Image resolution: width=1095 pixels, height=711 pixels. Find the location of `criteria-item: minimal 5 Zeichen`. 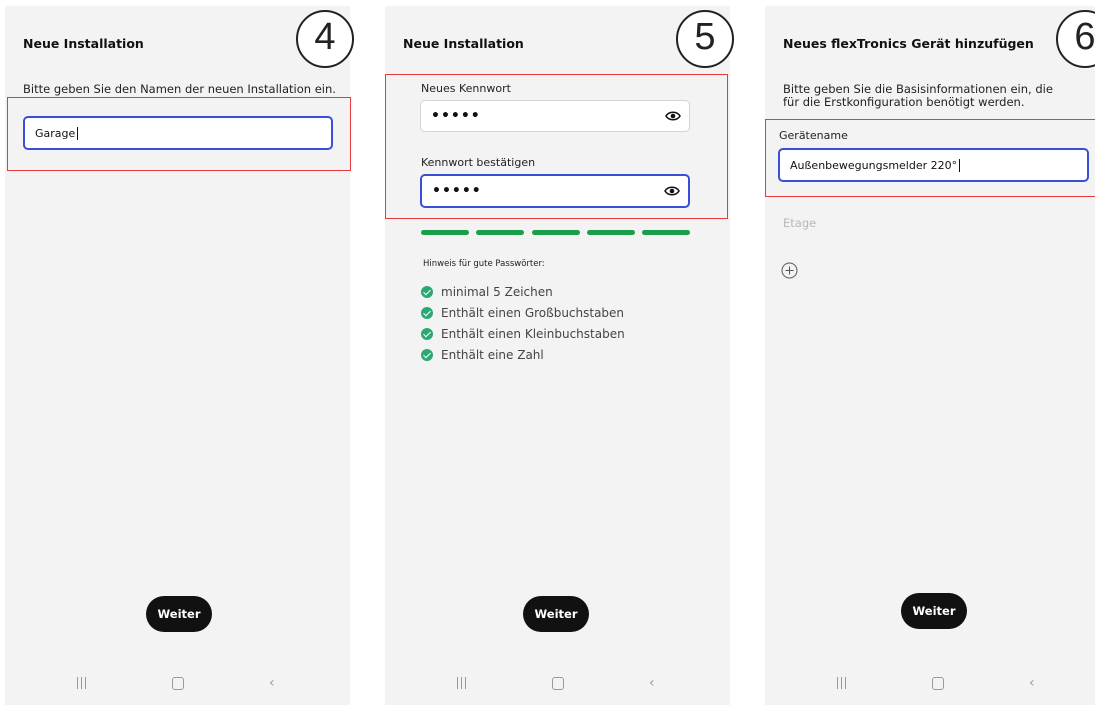

criteria-item: minimal 5 Zeichen is located at coordinates (487, 292).